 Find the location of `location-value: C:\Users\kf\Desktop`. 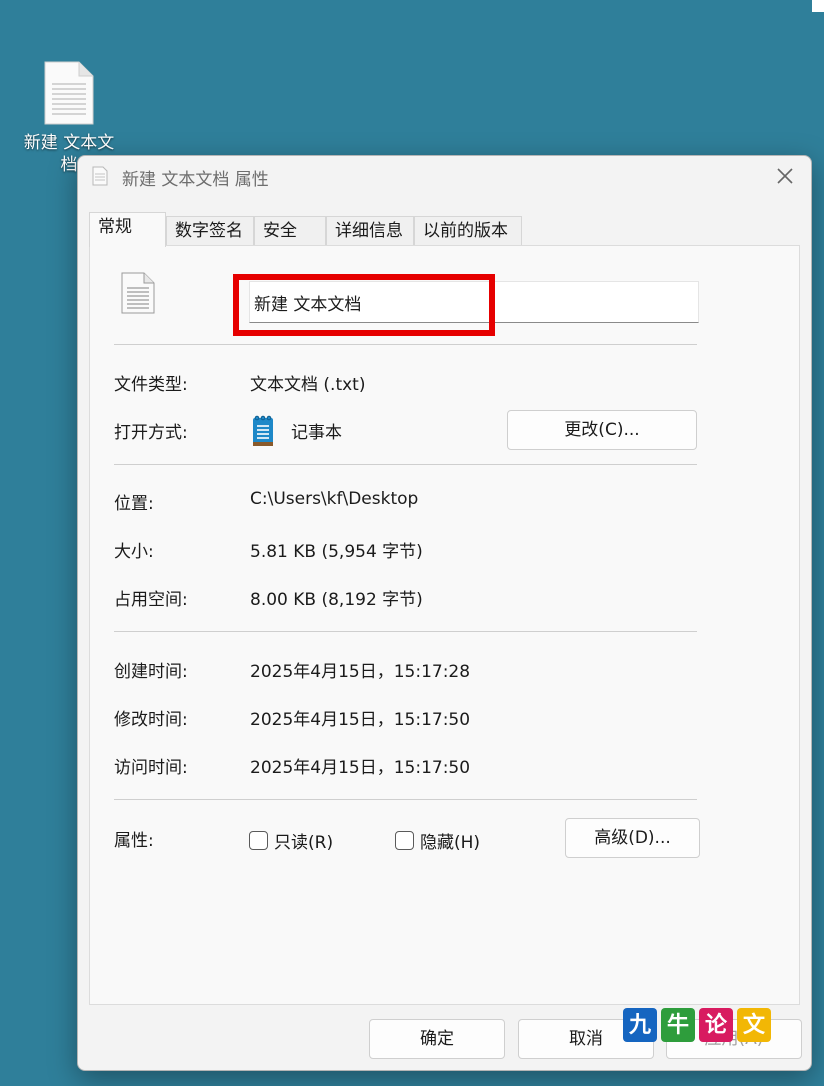

location-value: C:\Users\kf\Desktop is located at coordinates (334, 499).